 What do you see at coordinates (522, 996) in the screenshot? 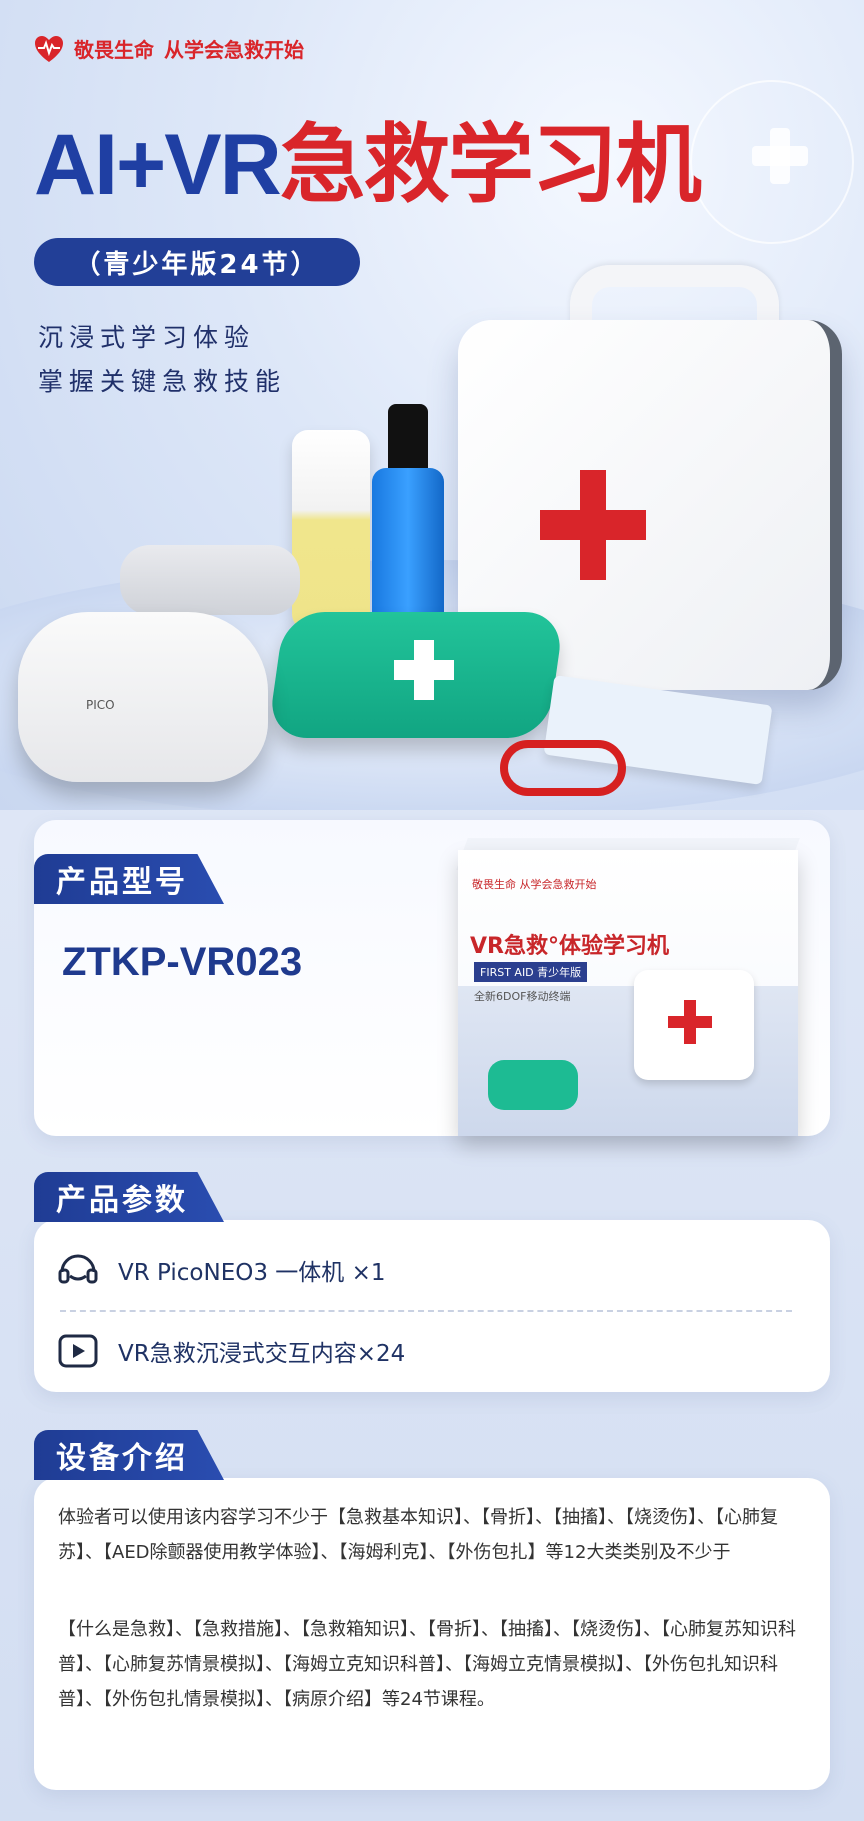
I see `box-sub-text: 全新6DOF移动终端` at bounding box center [522, 996].